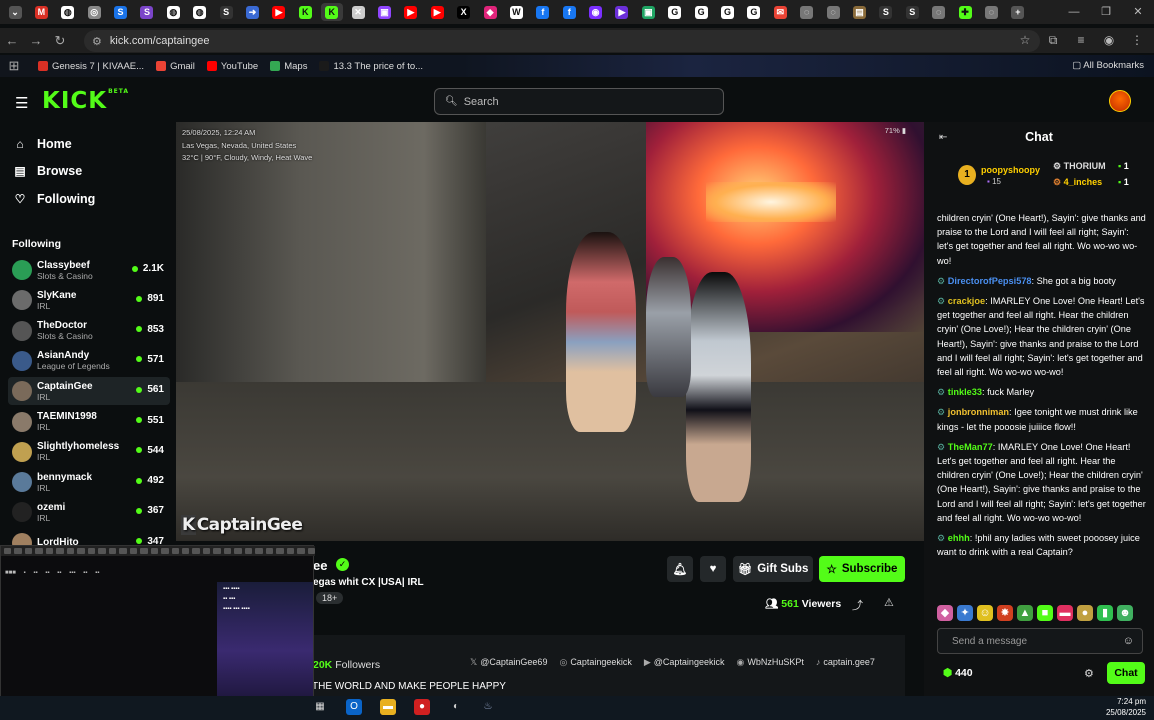  I want to click on browser-tab: ◉, so click(596, 12).